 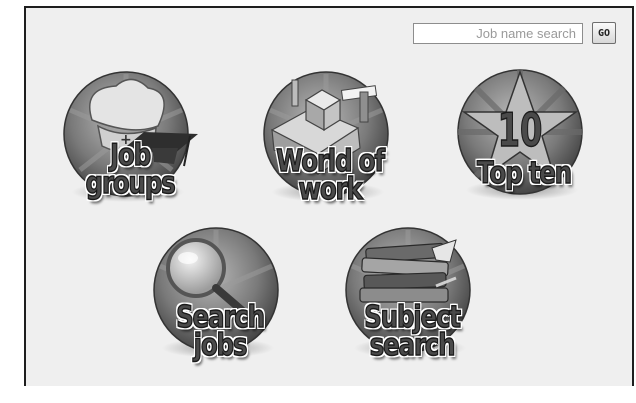 I want to click on subject-search-tile: Subject search, so click(x=412, y=296).